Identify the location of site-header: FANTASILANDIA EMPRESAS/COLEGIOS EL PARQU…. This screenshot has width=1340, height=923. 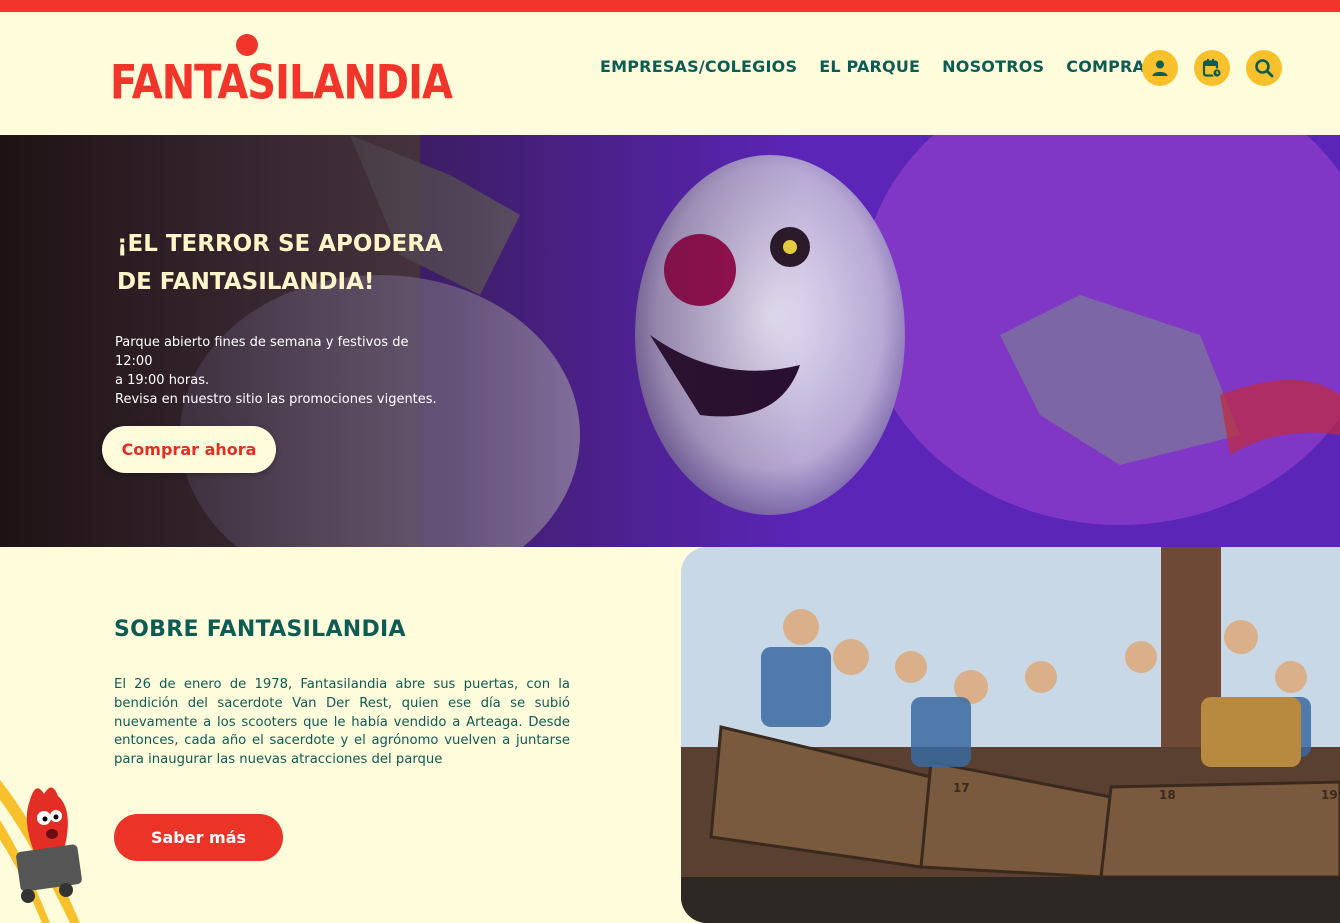
(670, 73).